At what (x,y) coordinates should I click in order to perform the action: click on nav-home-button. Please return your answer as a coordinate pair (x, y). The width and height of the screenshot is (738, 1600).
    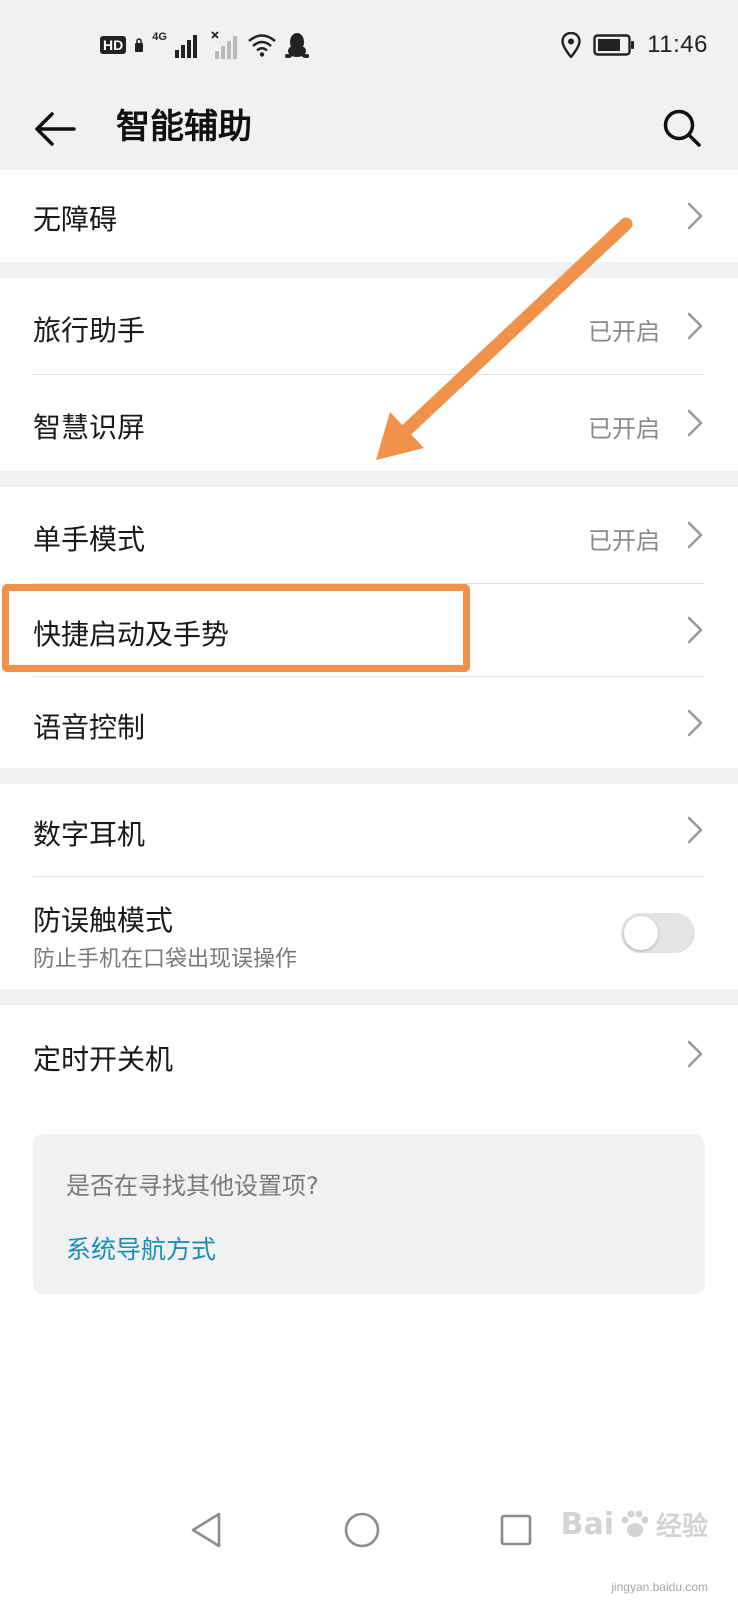
    Looking at the image, I should click on (362, 1530).